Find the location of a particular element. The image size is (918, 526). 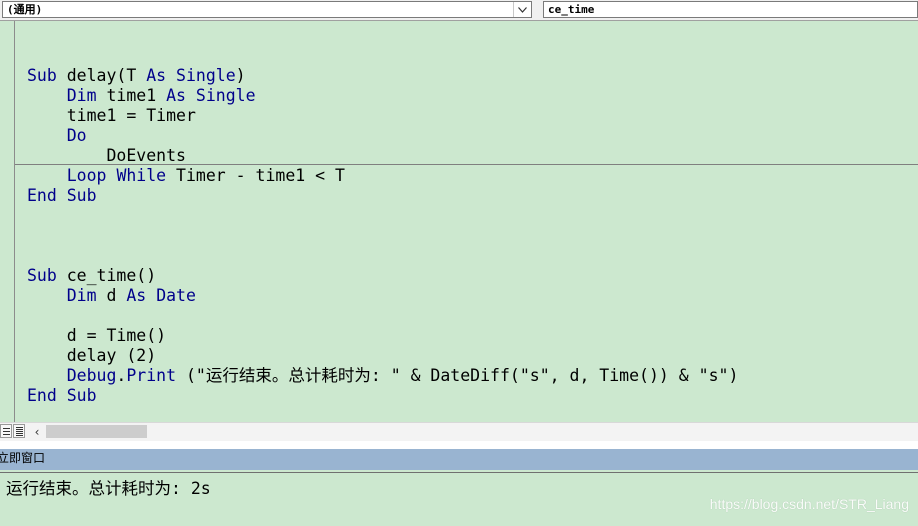

code-line: Sub ce_time() is located at coordinates (382, 276).